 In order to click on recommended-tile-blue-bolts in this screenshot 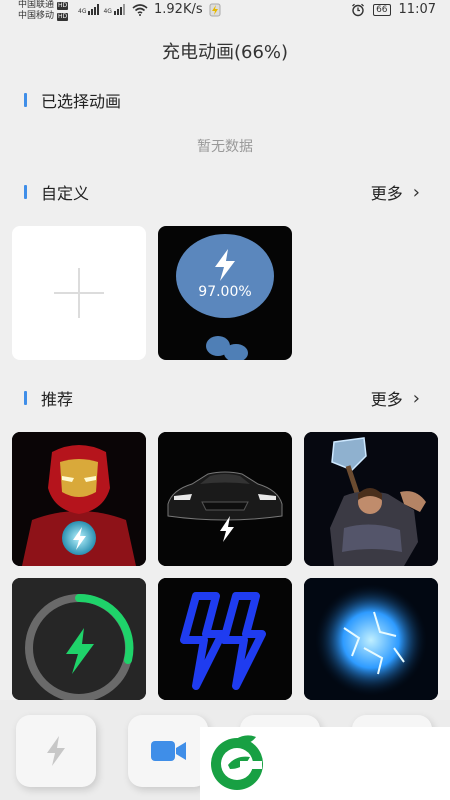, I will do `click(225, 639)`.